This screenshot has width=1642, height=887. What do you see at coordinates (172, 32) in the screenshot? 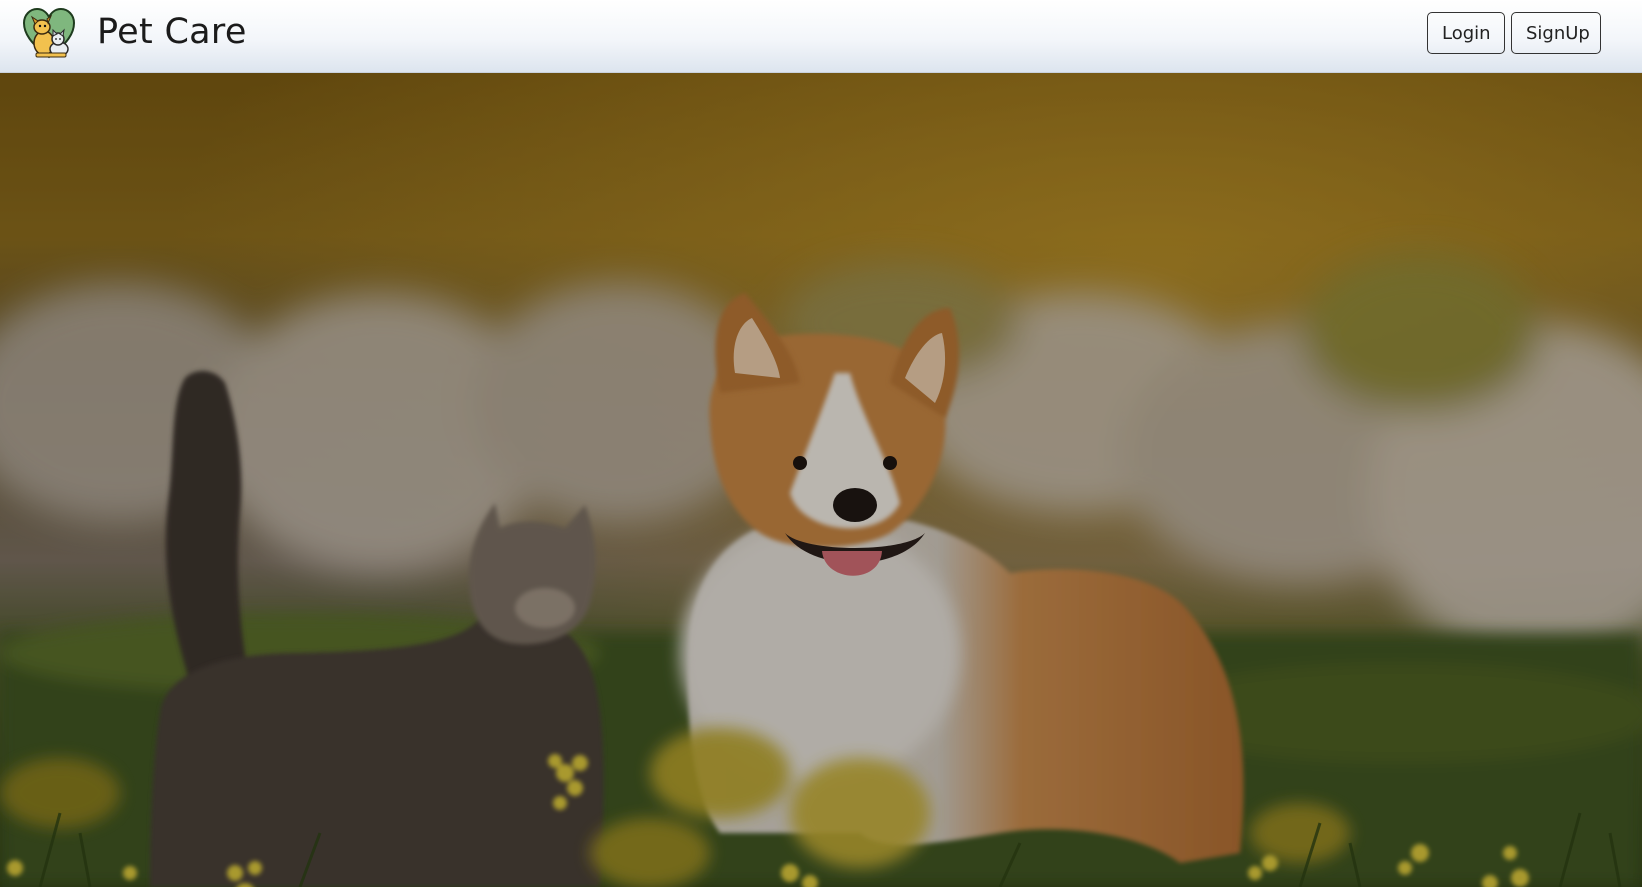
I see `brand-title: Pet Care` at bounding box center [172, 32].